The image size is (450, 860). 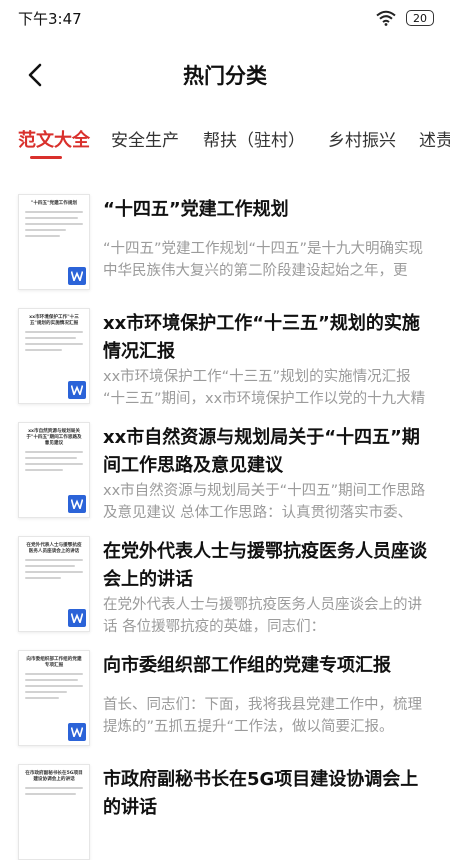 I want to click on item-title: 在党外代表人士与援鄂抗疫医务人员座谈会上的讲话, so click(x=265, y=565).